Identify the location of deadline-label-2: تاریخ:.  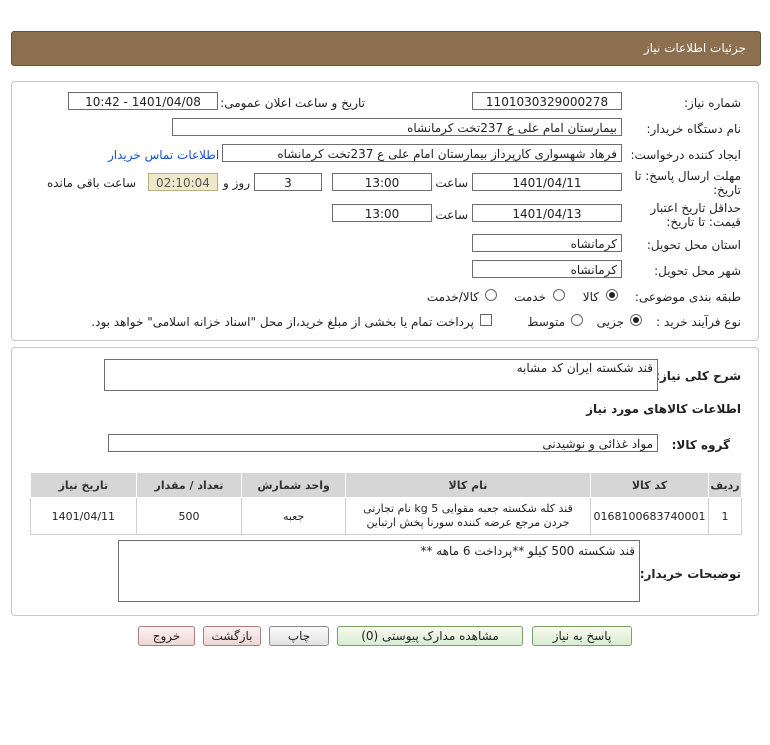
(727, 190).